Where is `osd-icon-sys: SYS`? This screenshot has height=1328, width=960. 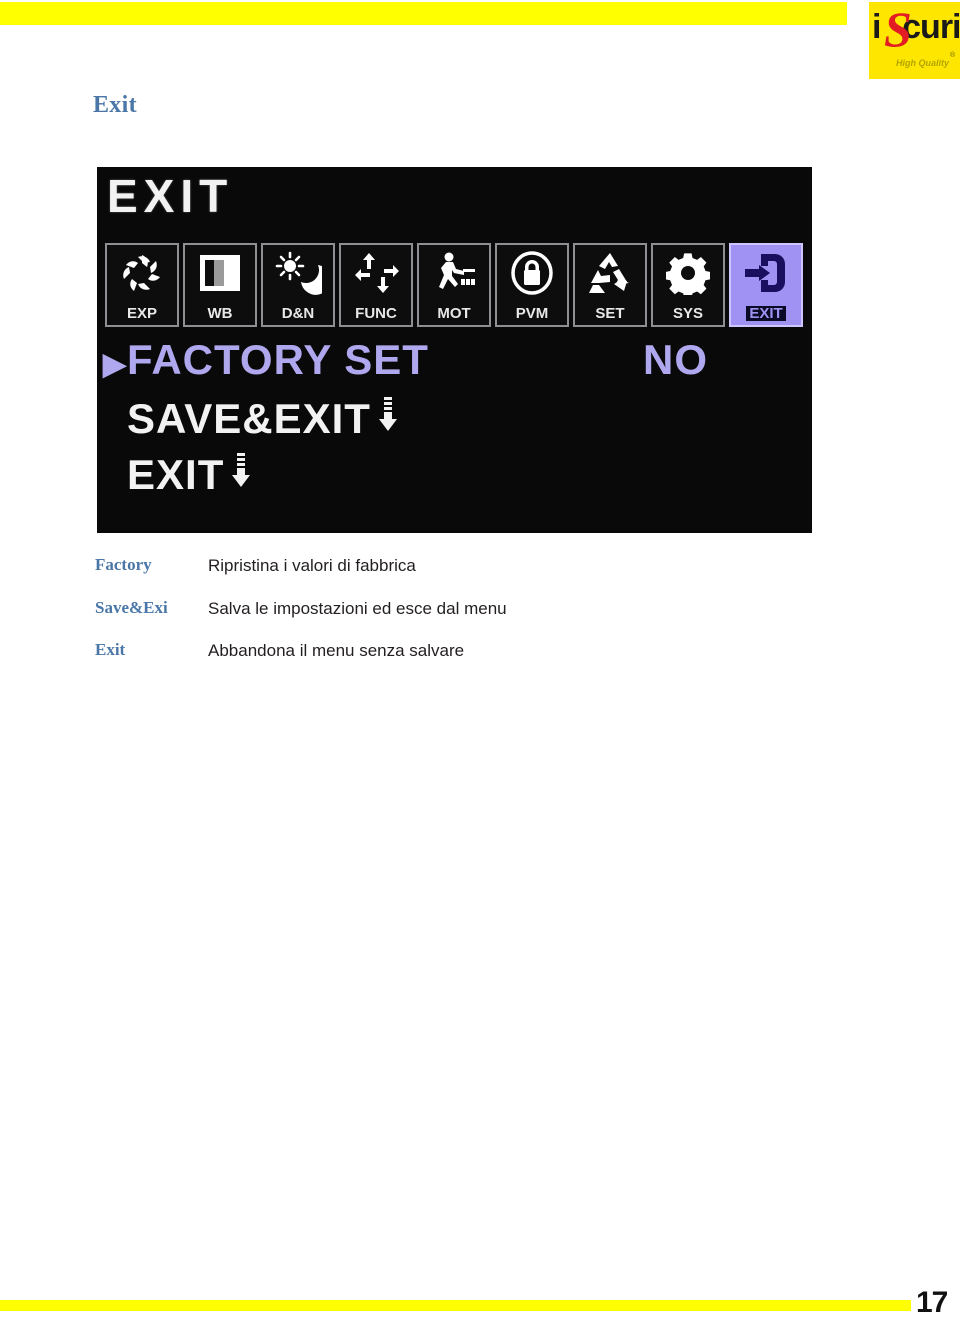 osd-icon-sys: SYS is located at coordinates (688, 285).